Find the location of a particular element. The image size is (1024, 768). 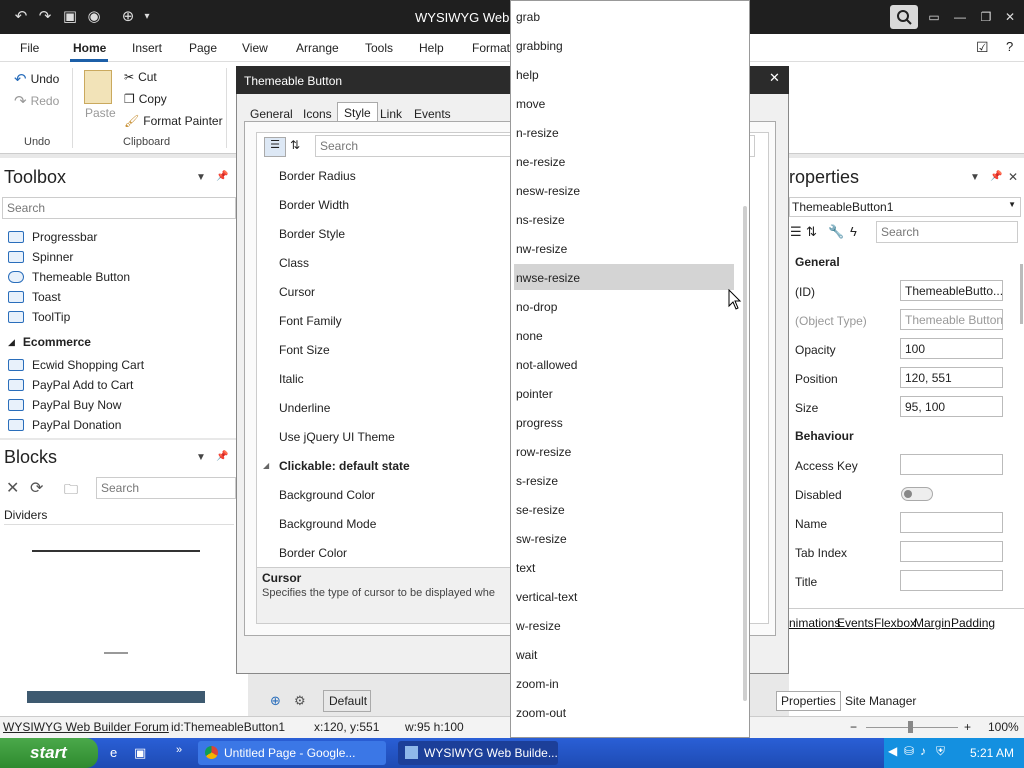

tab-index-field is located at coordinates (951, 551).